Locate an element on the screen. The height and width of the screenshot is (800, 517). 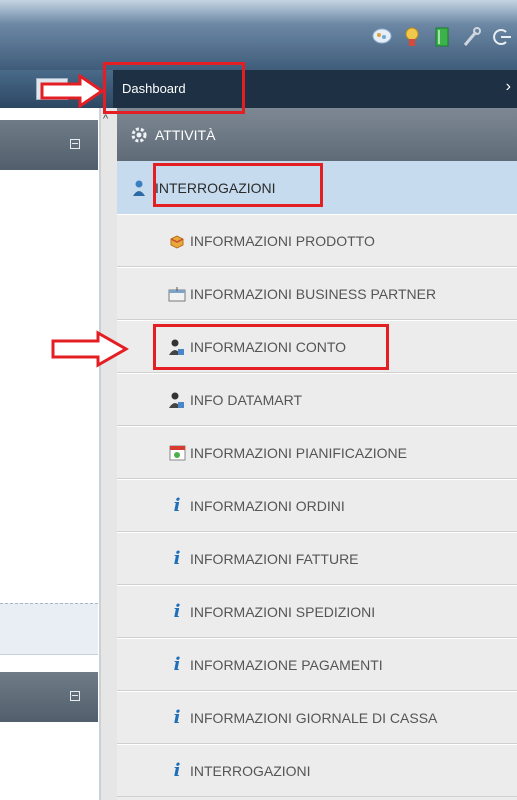
left-panel-header is located at coordinates (49, 145).